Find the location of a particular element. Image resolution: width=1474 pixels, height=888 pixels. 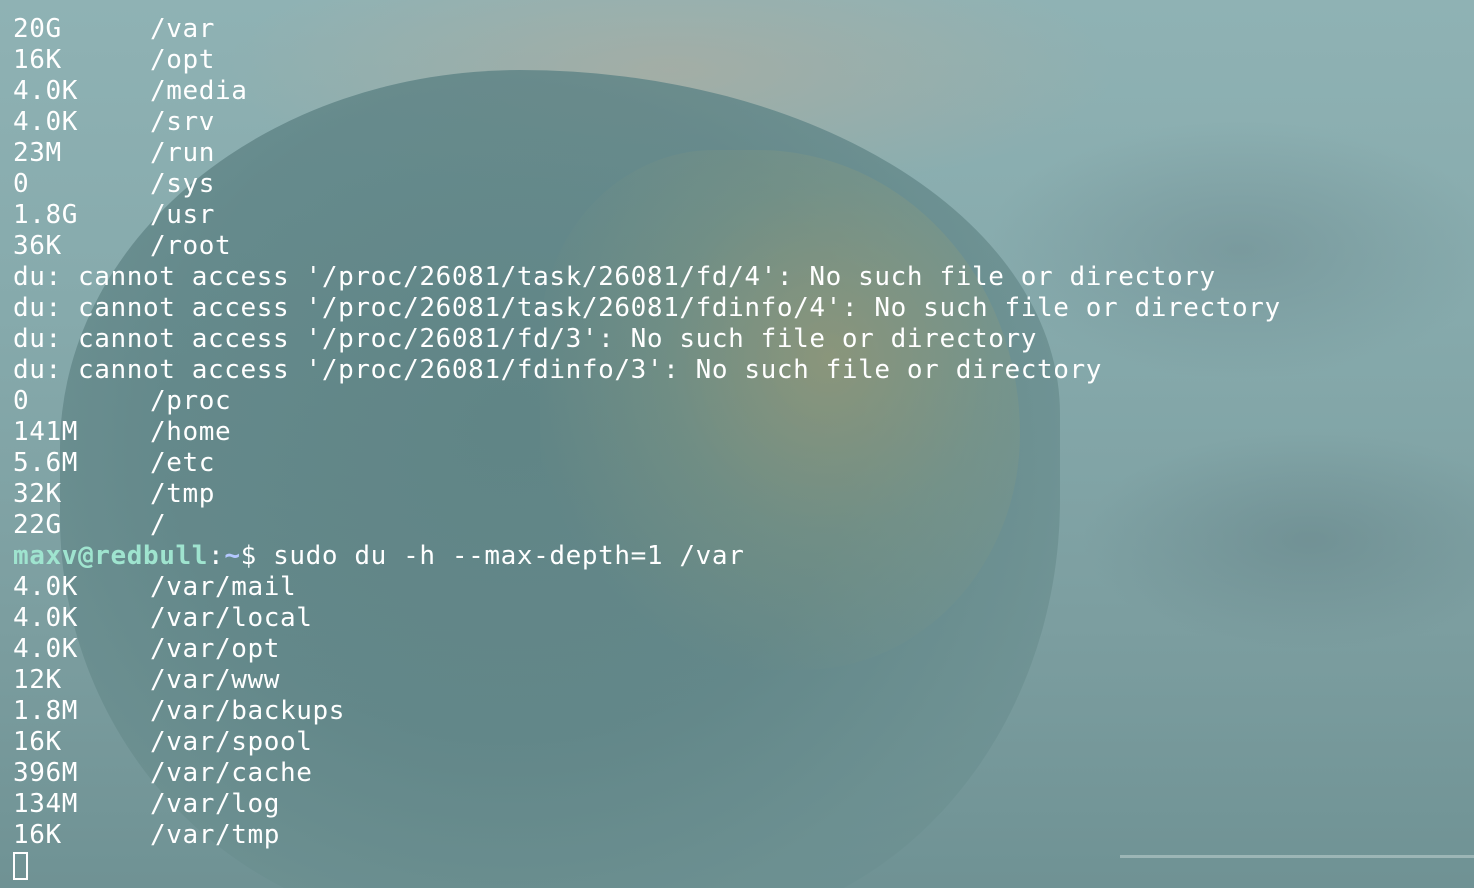

prompt-user-host: maxv@redbull is located at coordinates (111, 556).